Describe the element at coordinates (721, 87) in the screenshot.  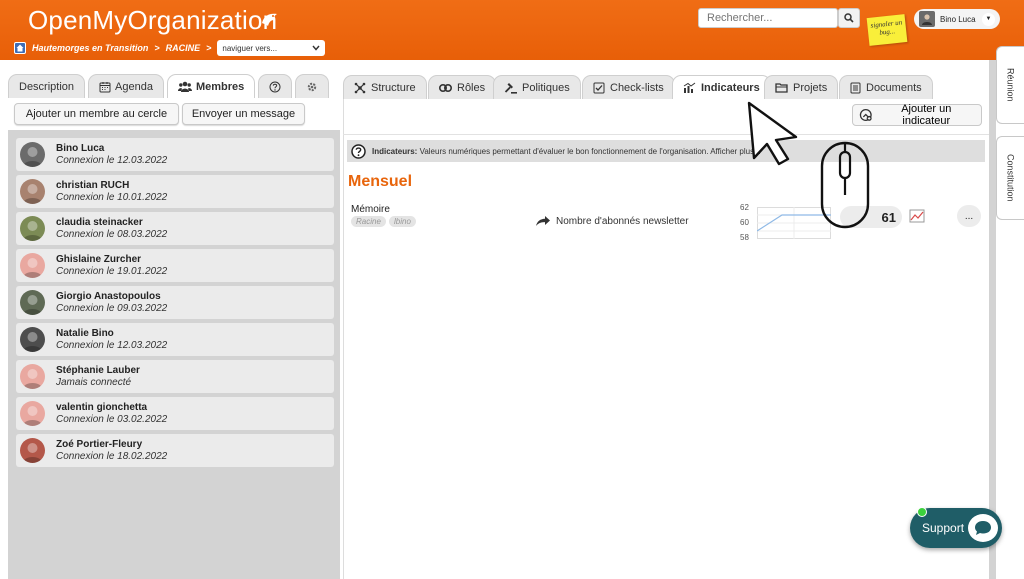
I see `tab-indicateurs: Indicateurs` at that location.